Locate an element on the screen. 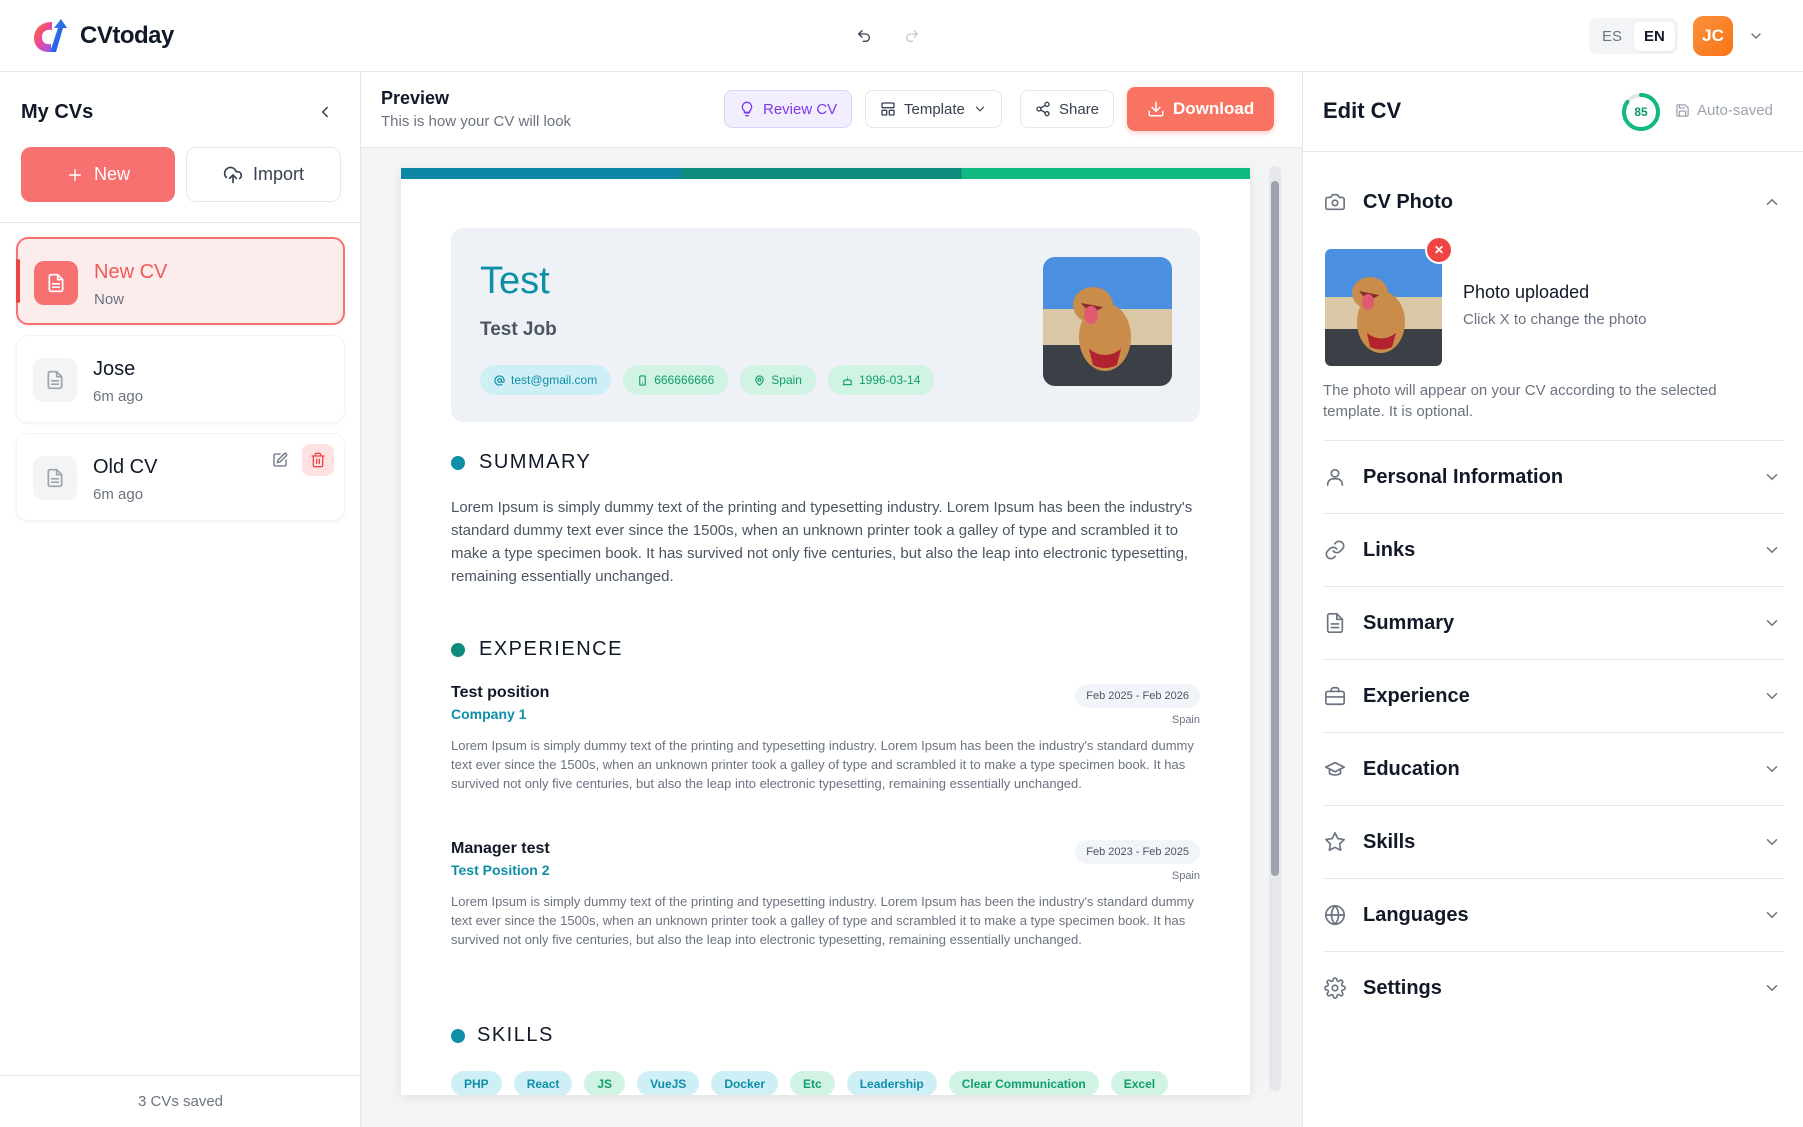  photo-thumbnail is located at coordinates (1383, 307).